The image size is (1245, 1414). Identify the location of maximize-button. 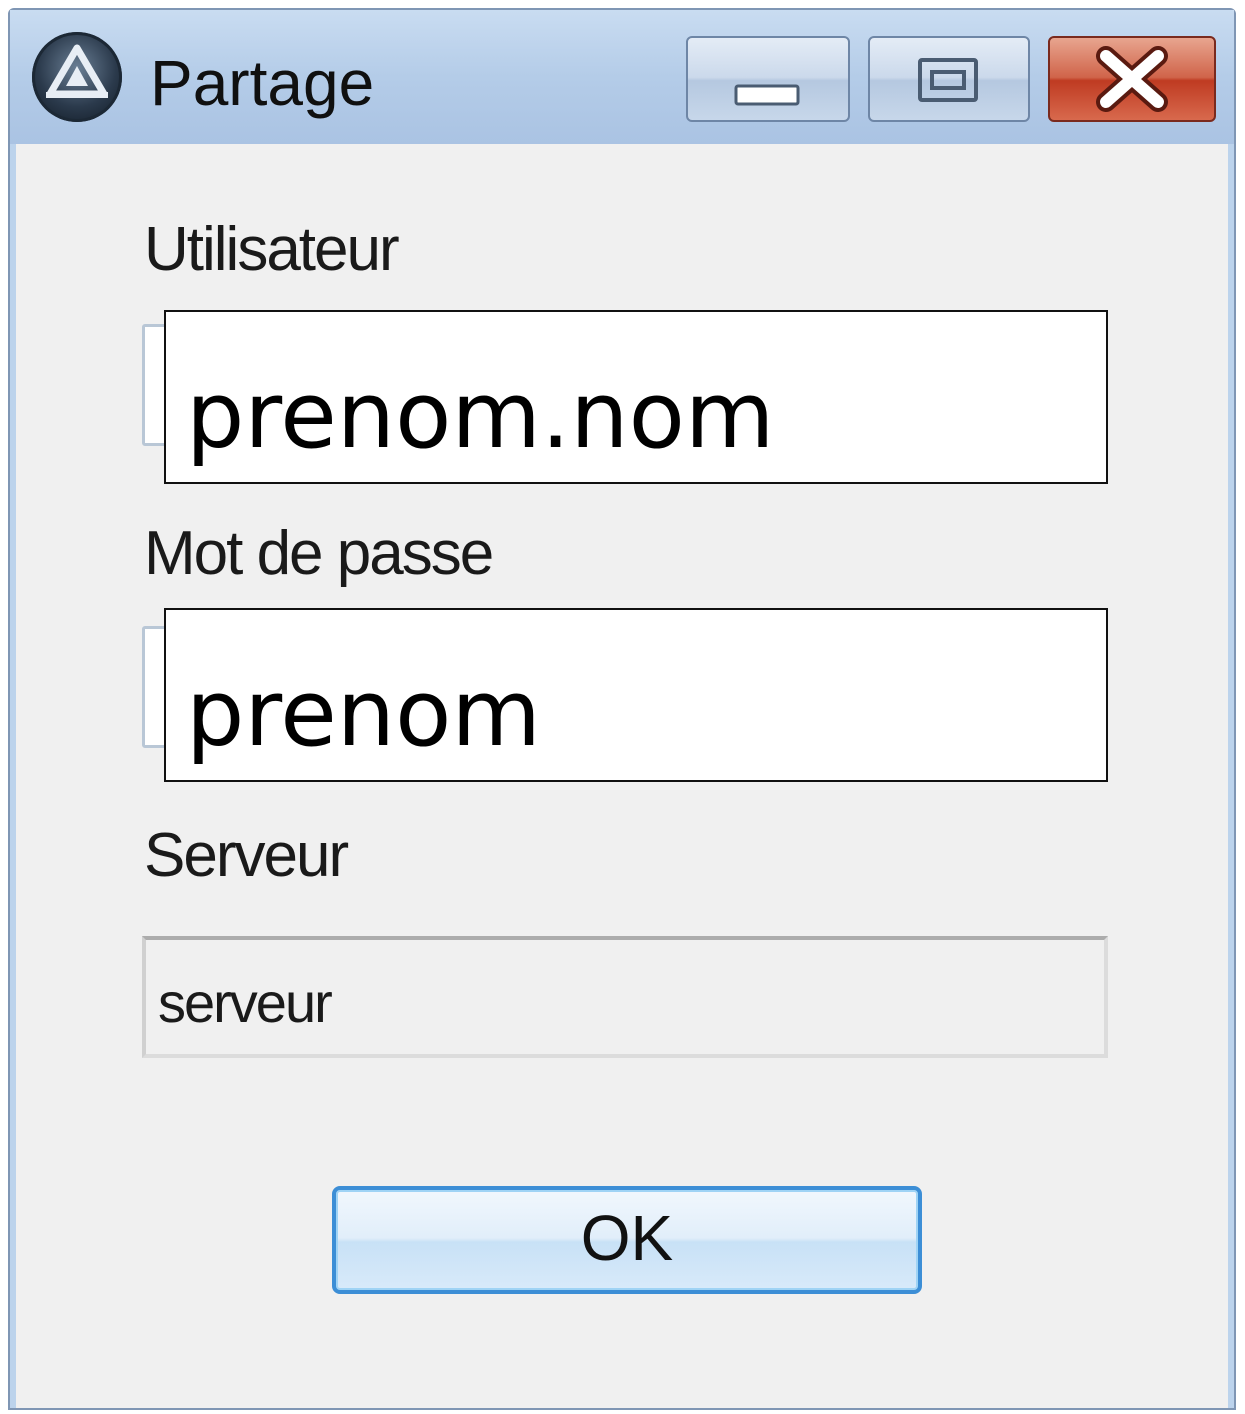
(949, 79).